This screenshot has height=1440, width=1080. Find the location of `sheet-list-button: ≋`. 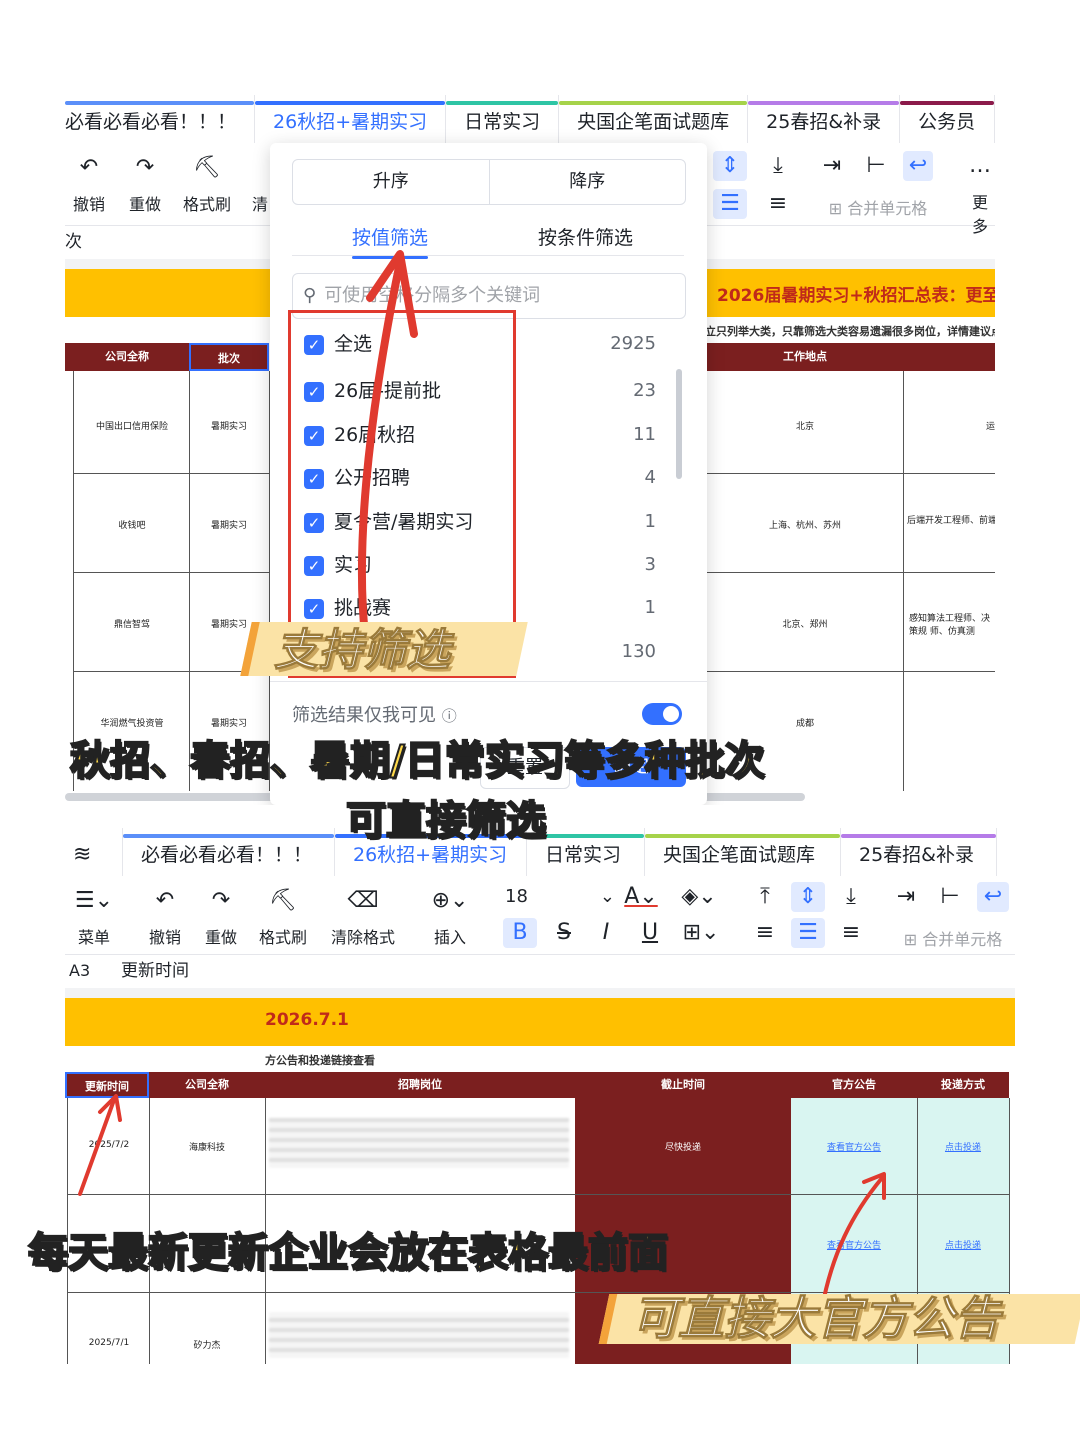

sheet-list-button: ≋ is located at coordinates (94, 852).